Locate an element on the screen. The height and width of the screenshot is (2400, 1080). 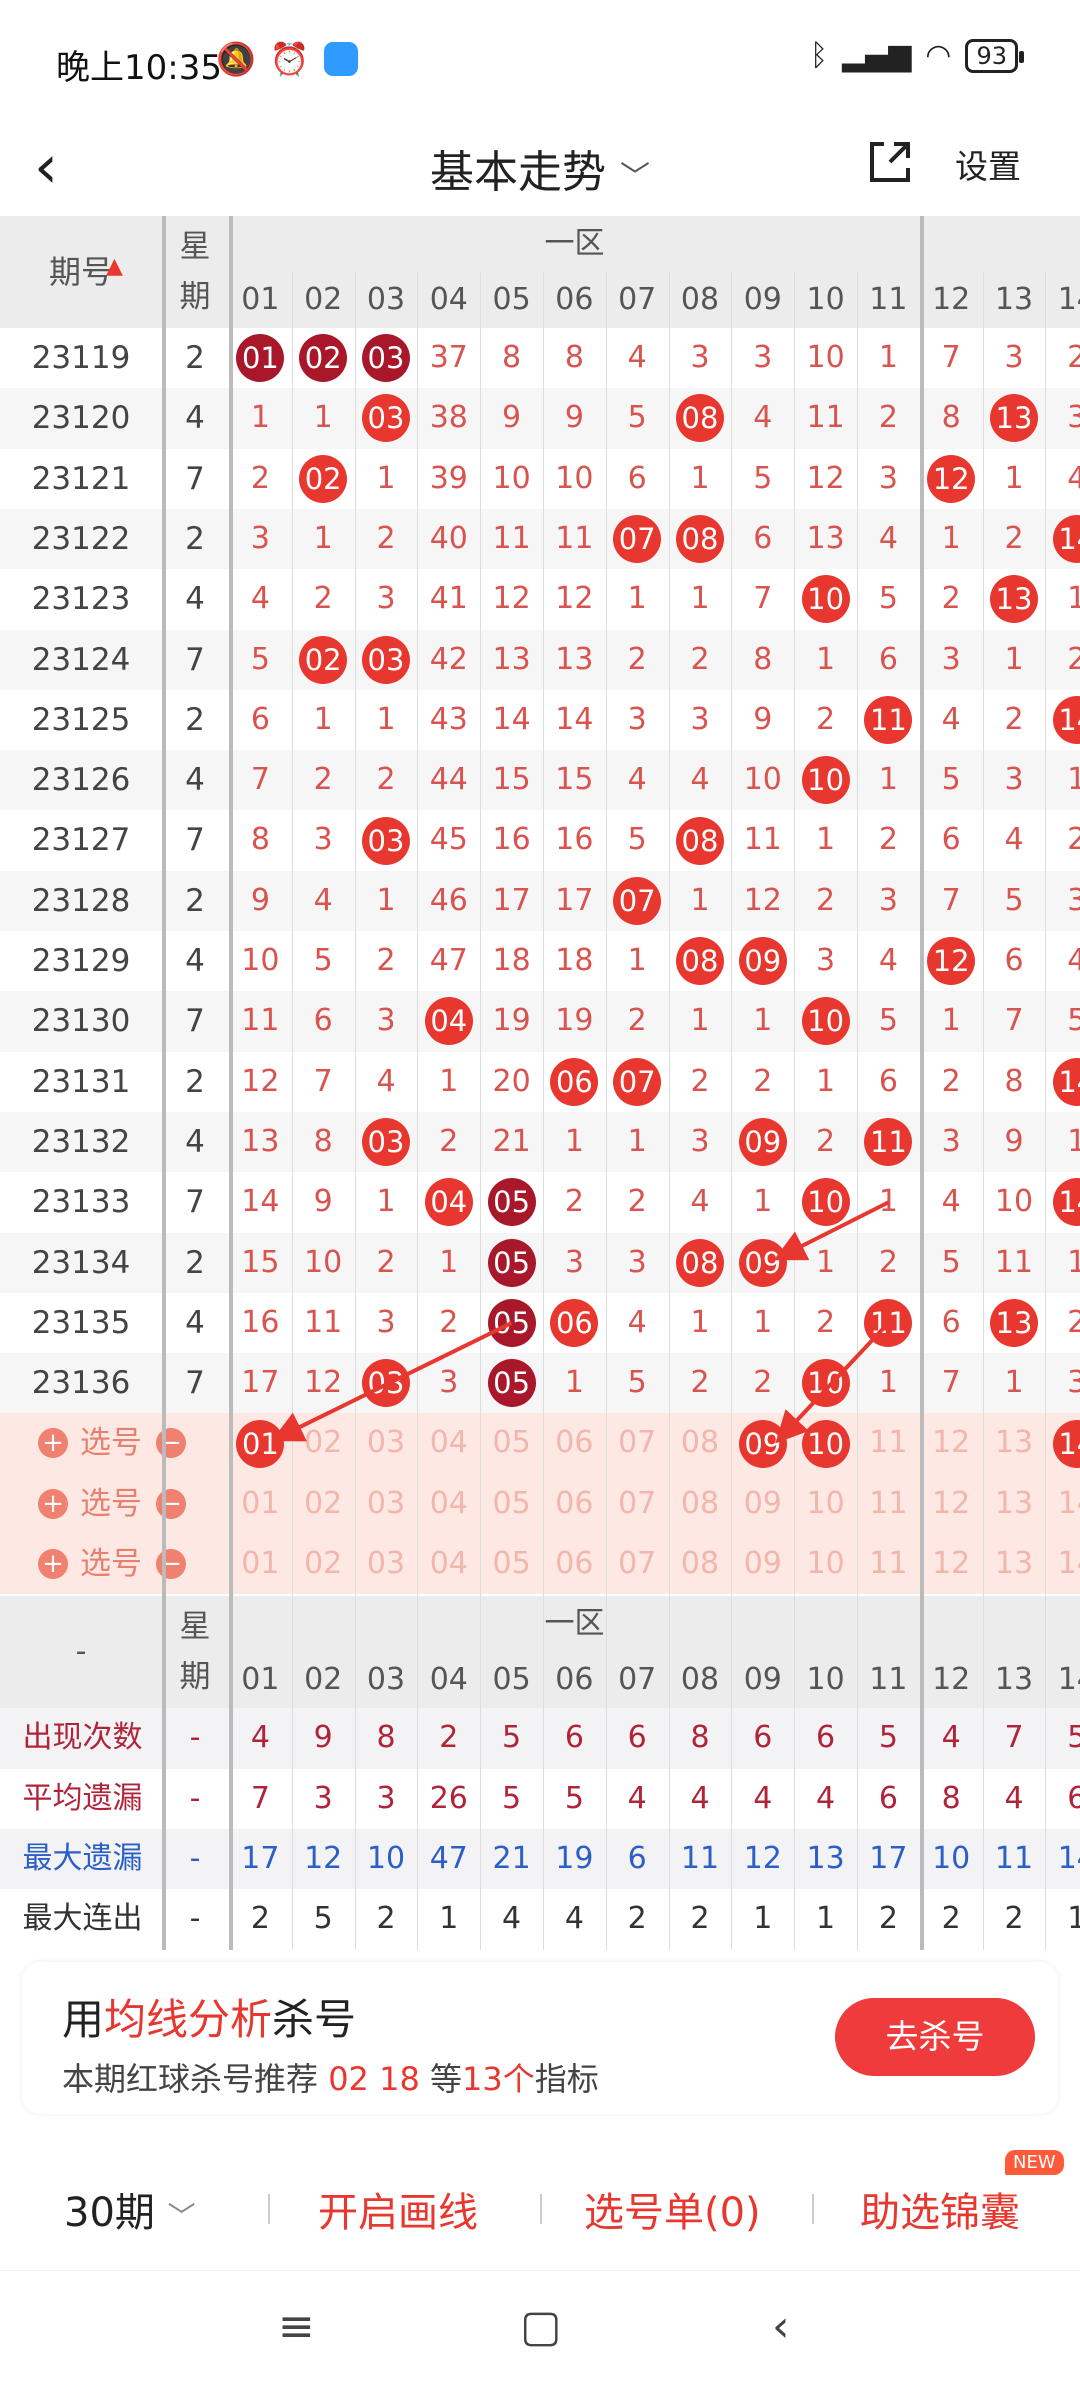
pick-list-button: 选号单(0) is located at coordinates (672, 2209).